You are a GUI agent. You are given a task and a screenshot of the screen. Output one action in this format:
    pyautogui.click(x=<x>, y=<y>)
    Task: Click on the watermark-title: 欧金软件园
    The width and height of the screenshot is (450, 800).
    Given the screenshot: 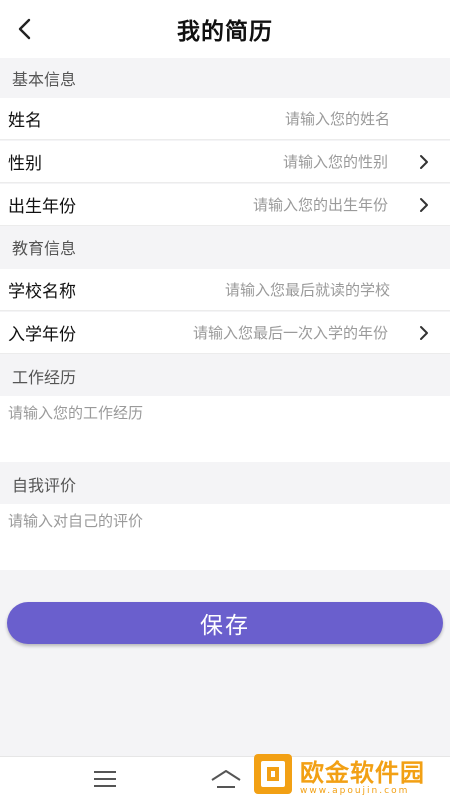 What is the action you would take?
    pyautogui.click(x=362, y=772)
    